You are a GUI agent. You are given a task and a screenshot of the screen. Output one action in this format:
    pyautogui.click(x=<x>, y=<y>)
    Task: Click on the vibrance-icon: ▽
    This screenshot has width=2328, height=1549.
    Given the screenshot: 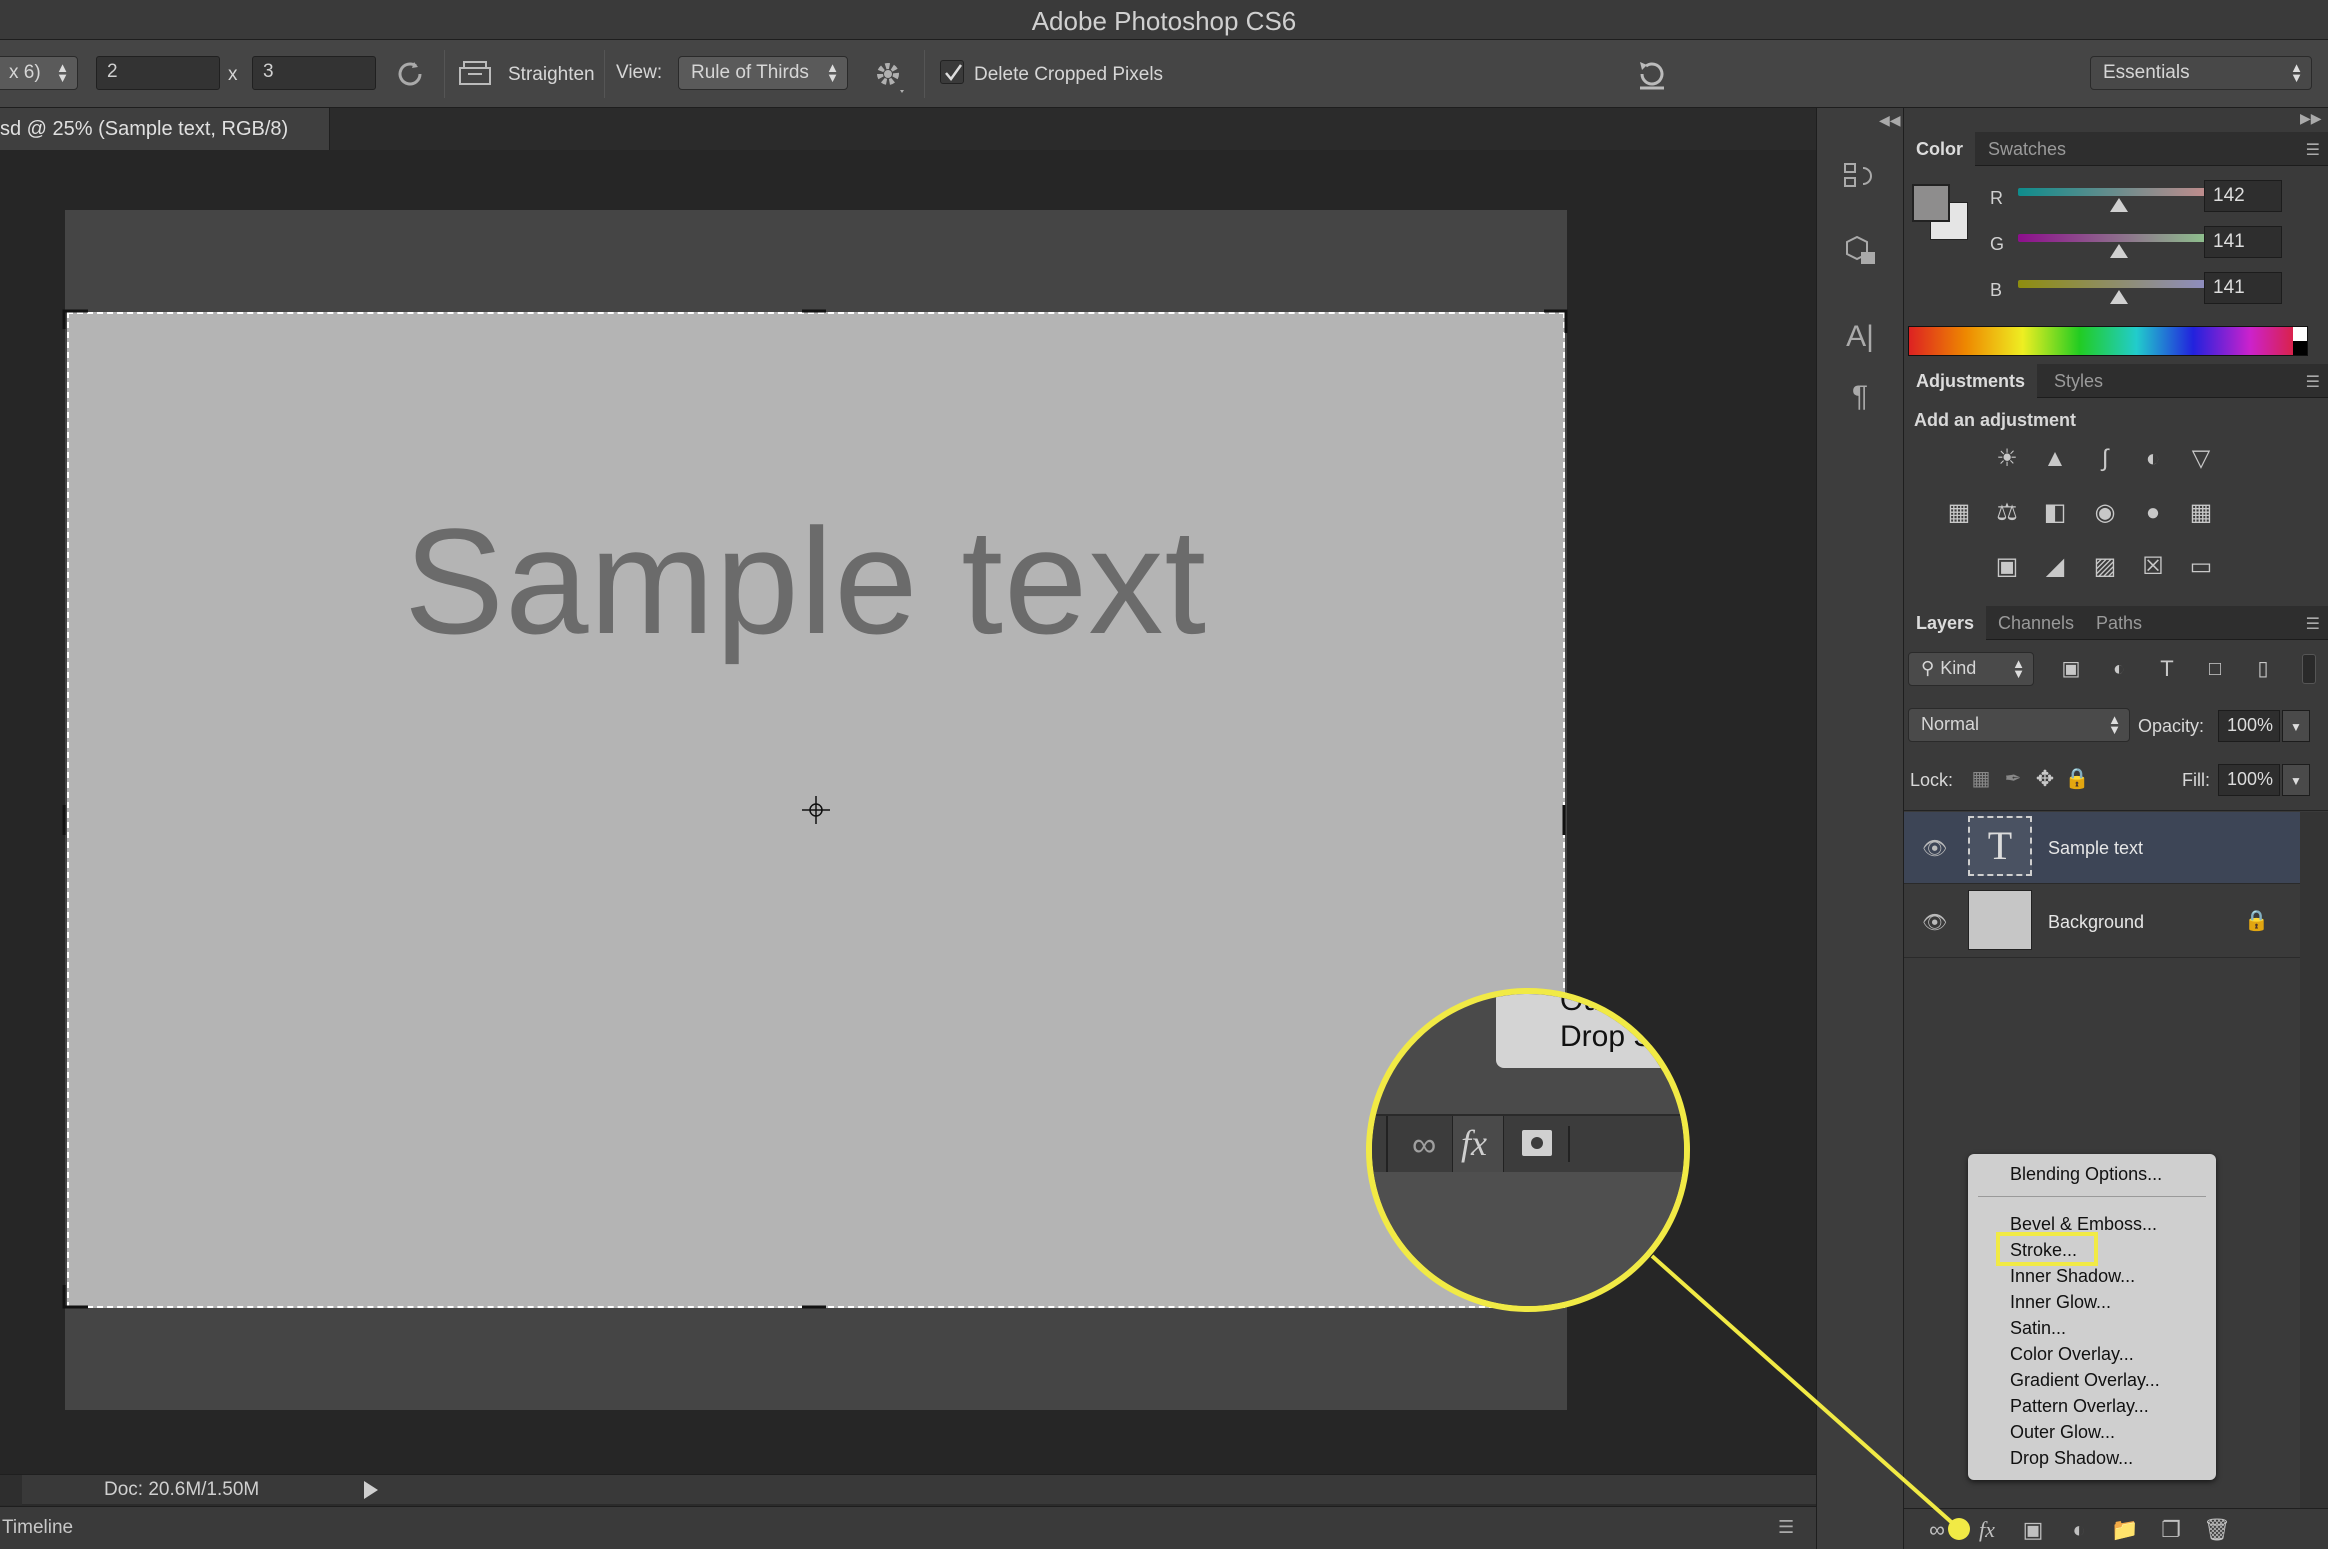 What is the action you would take?
    pyautogui.click(x=2201, y=459)
    